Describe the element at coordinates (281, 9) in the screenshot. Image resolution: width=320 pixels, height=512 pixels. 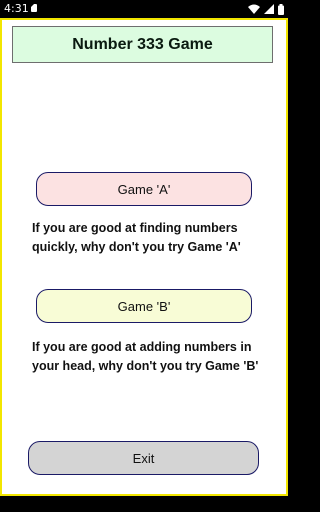
I see `battery-icon` at that location.